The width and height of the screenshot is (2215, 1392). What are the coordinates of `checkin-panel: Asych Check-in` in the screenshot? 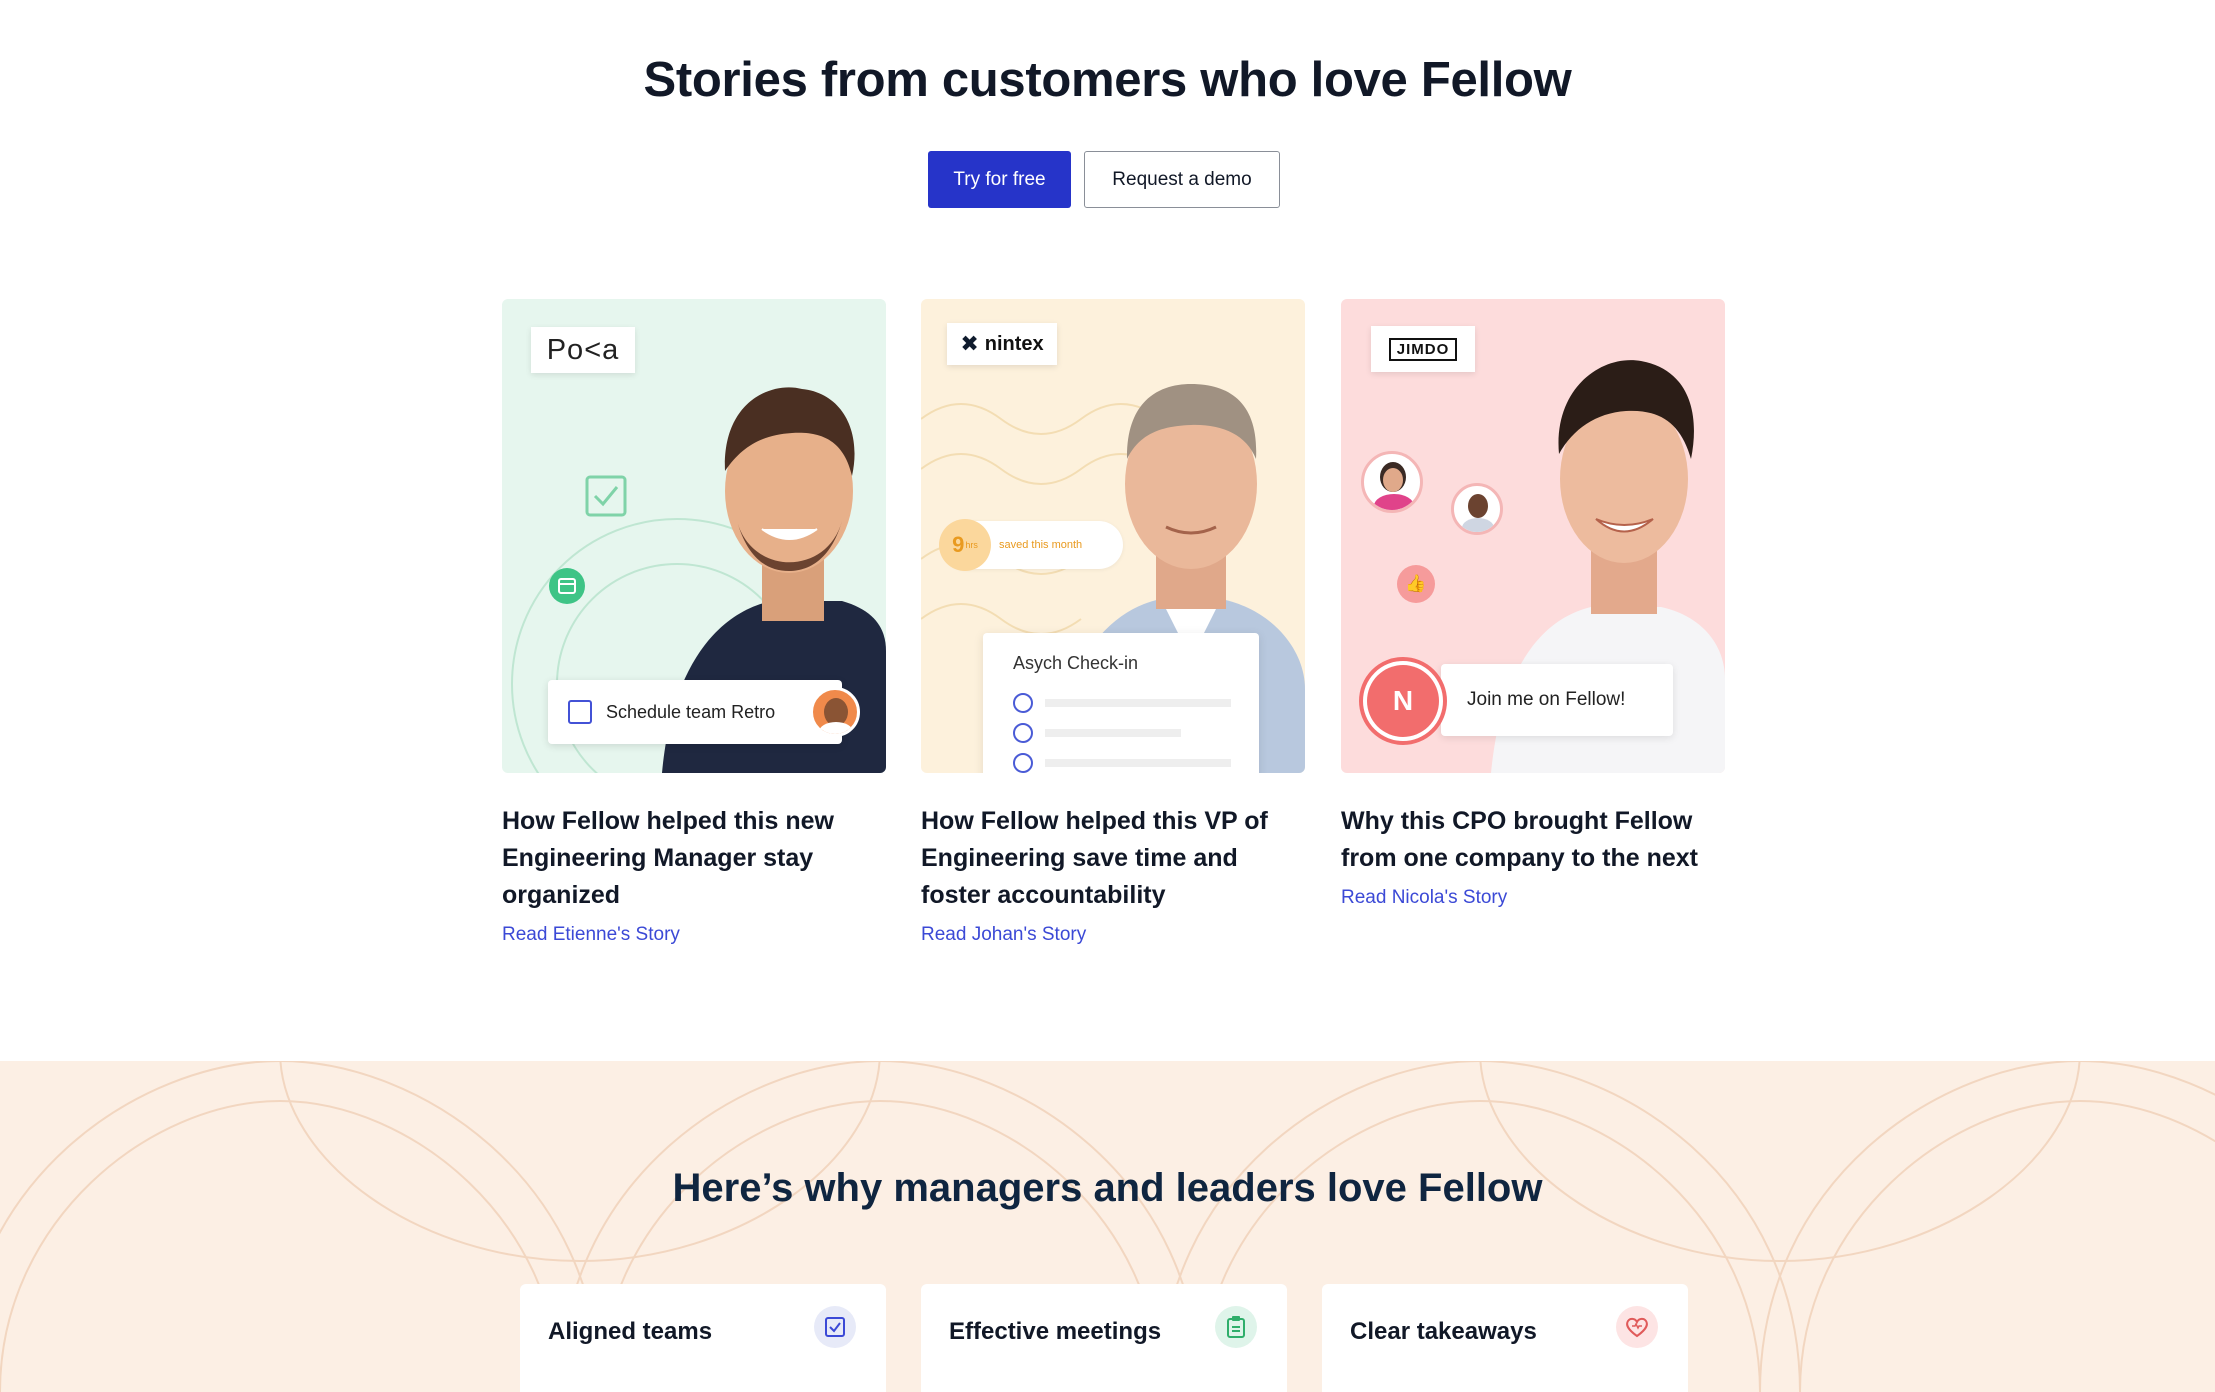 It's located at (1121, 703).